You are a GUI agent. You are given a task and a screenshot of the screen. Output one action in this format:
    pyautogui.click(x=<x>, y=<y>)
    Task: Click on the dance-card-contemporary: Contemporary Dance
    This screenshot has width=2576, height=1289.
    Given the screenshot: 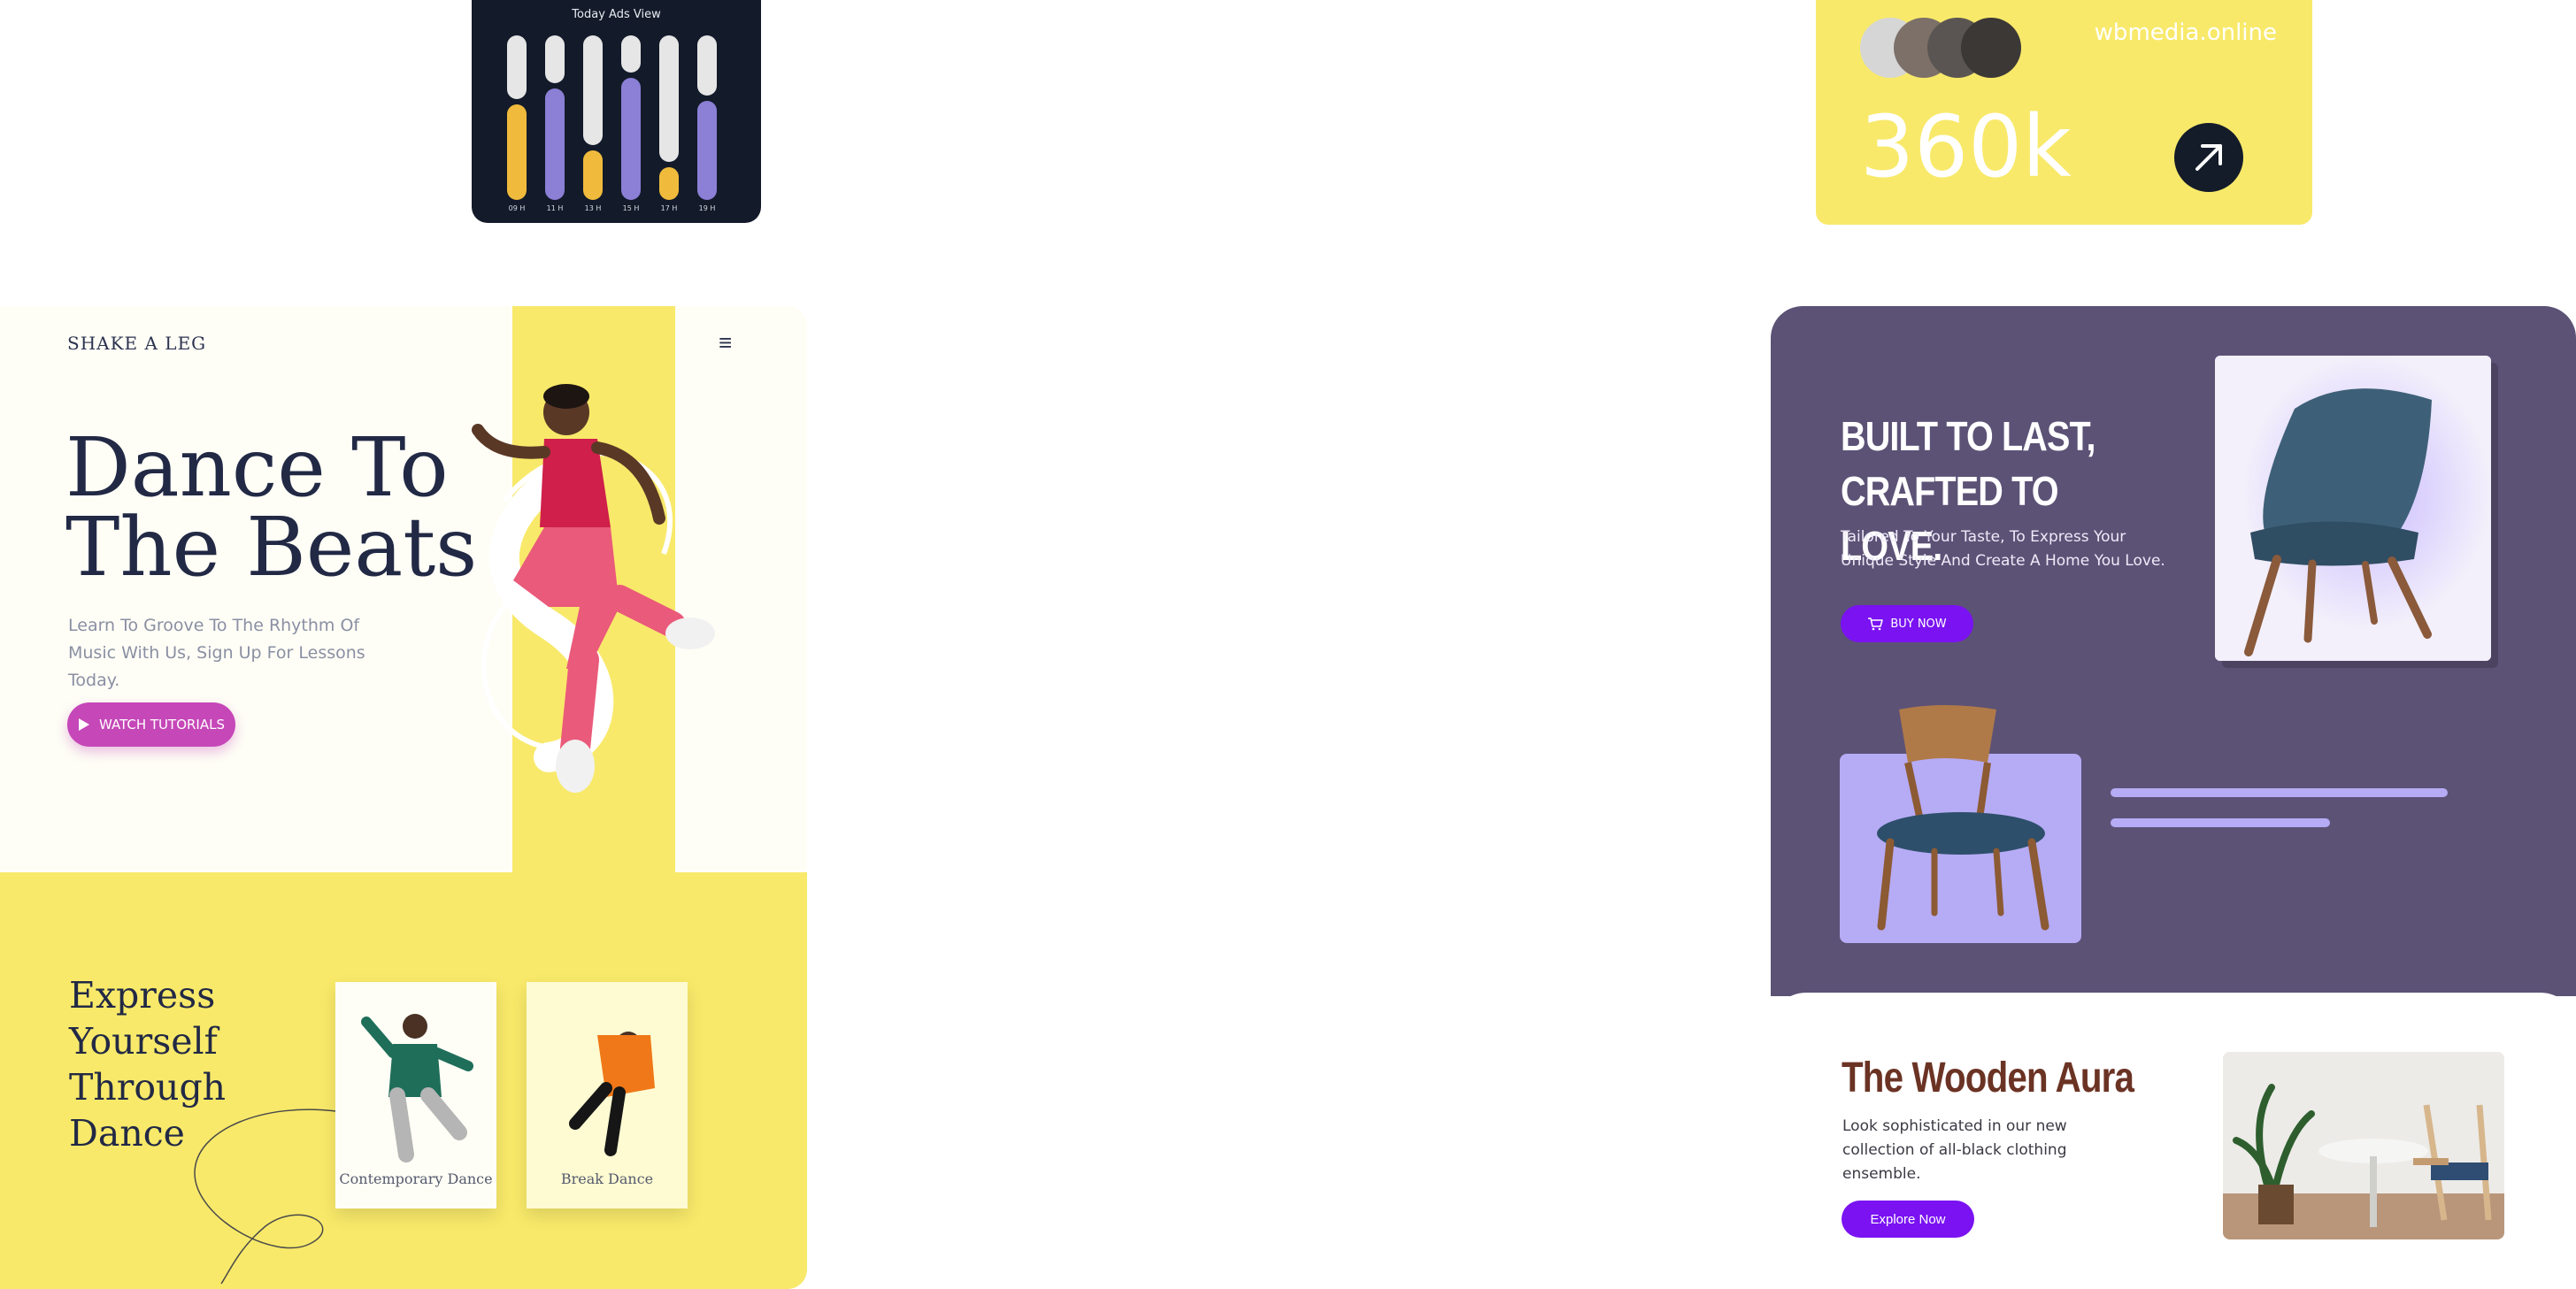 What is the action you would take?
    pyautogui.click(x=415, y=1095)
    